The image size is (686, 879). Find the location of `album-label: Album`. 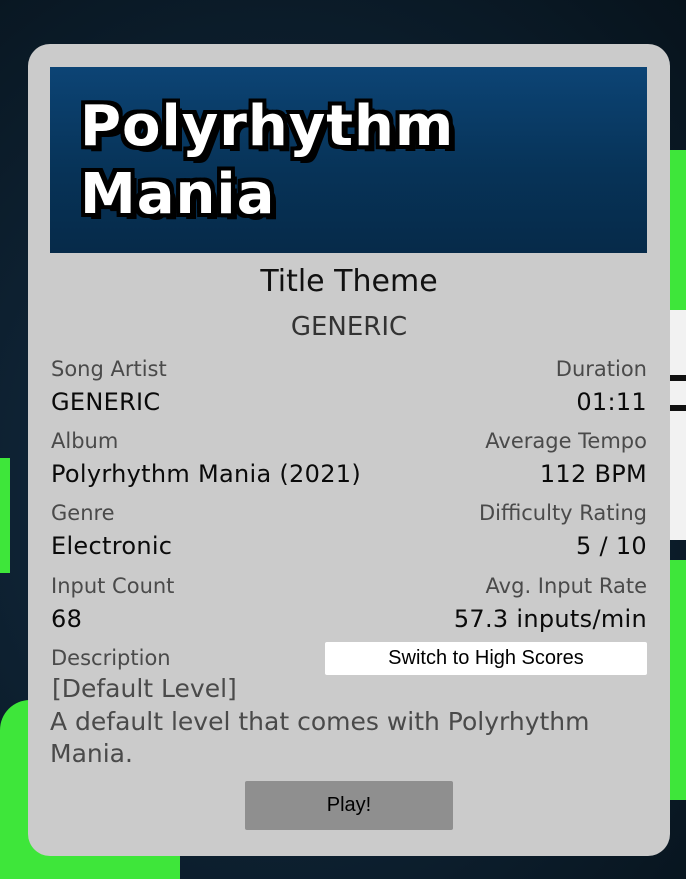

album-label: Album is located at coordinates (85, 441).